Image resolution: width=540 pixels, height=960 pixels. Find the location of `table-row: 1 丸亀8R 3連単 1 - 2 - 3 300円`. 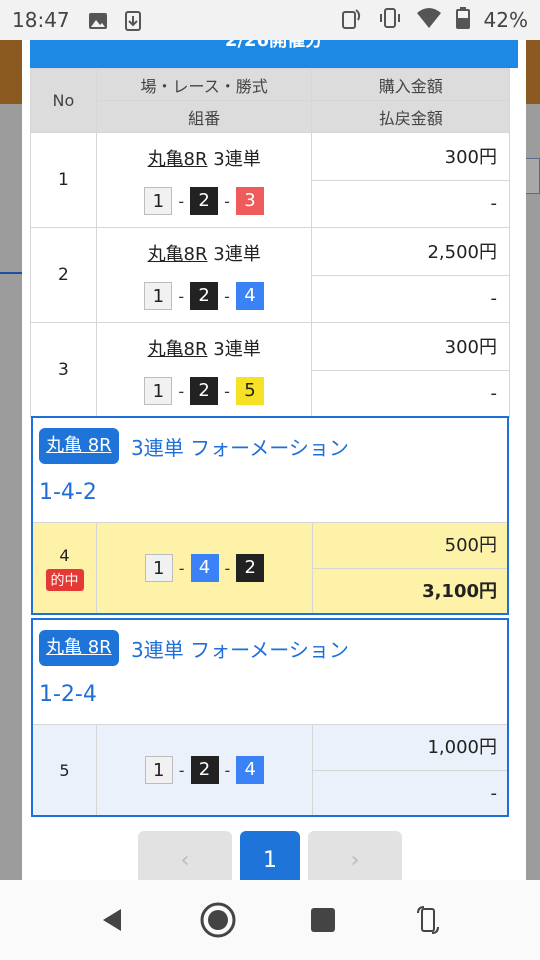

table-row: 1 丸亀8R 3連単 1 - 2 - 3 300円 is located at coordinates (270, 180).